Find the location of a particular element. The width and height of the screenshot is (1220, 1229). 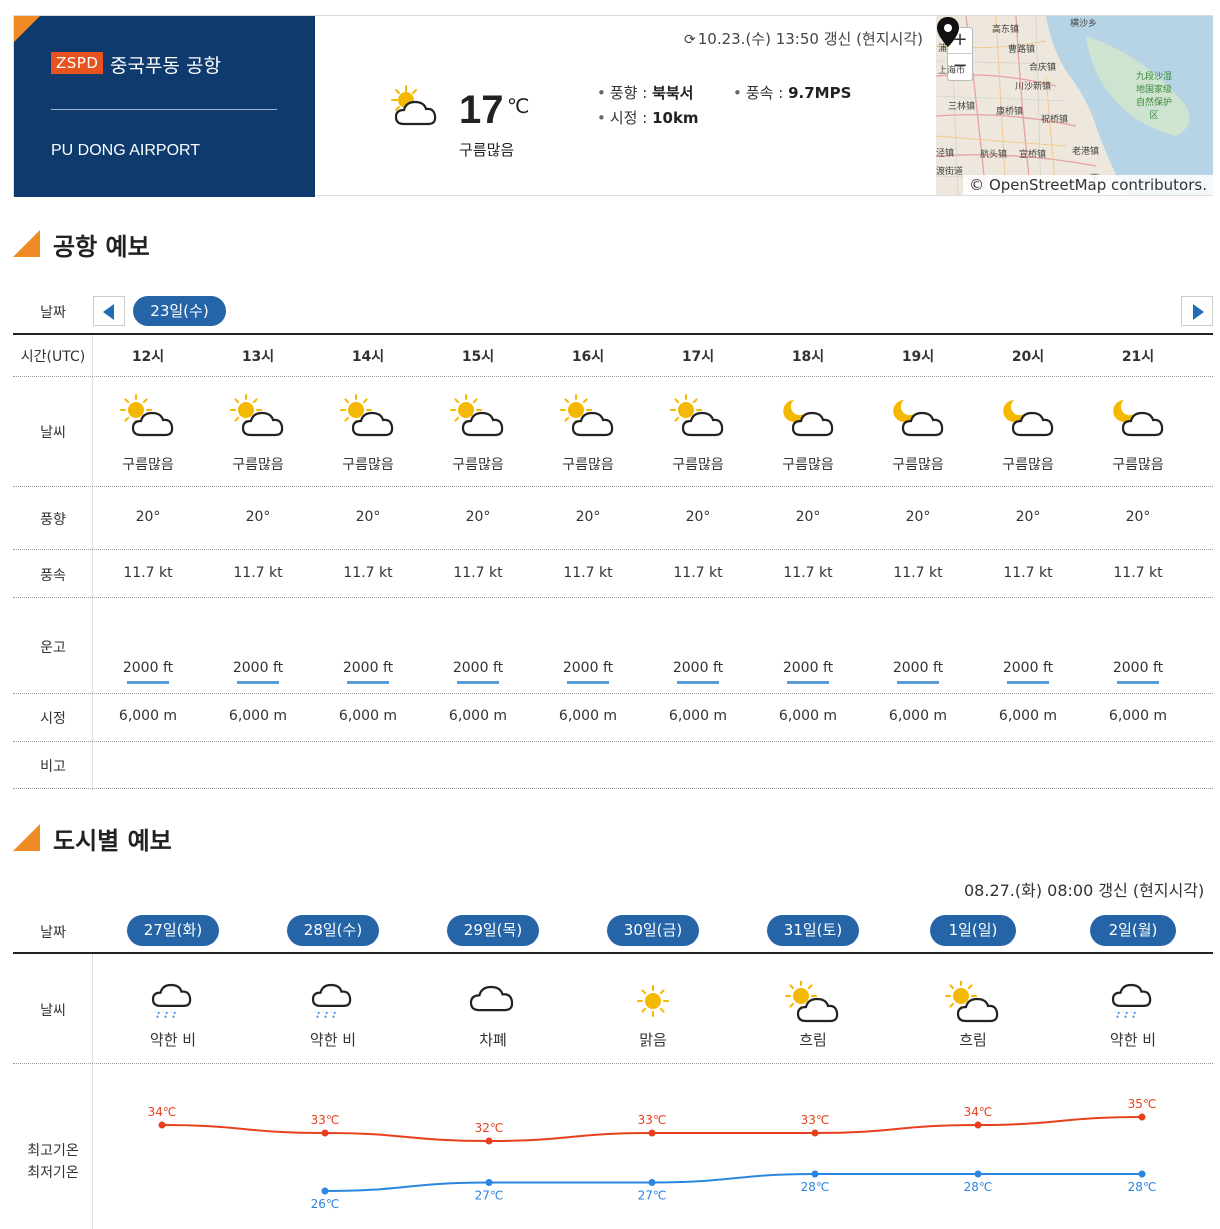

day-pill: 2일(월) is located at coordinates (1133, 930).